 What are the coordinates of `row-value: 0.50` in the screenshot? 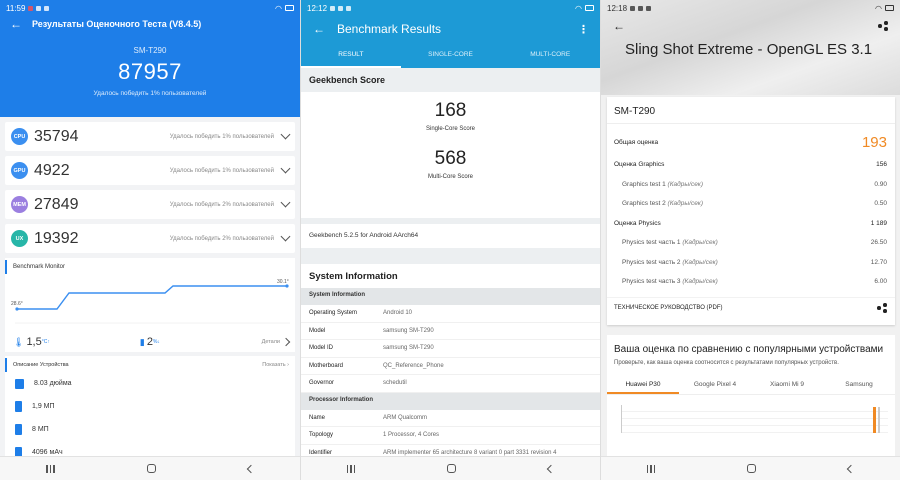 It's located at (880, 204).